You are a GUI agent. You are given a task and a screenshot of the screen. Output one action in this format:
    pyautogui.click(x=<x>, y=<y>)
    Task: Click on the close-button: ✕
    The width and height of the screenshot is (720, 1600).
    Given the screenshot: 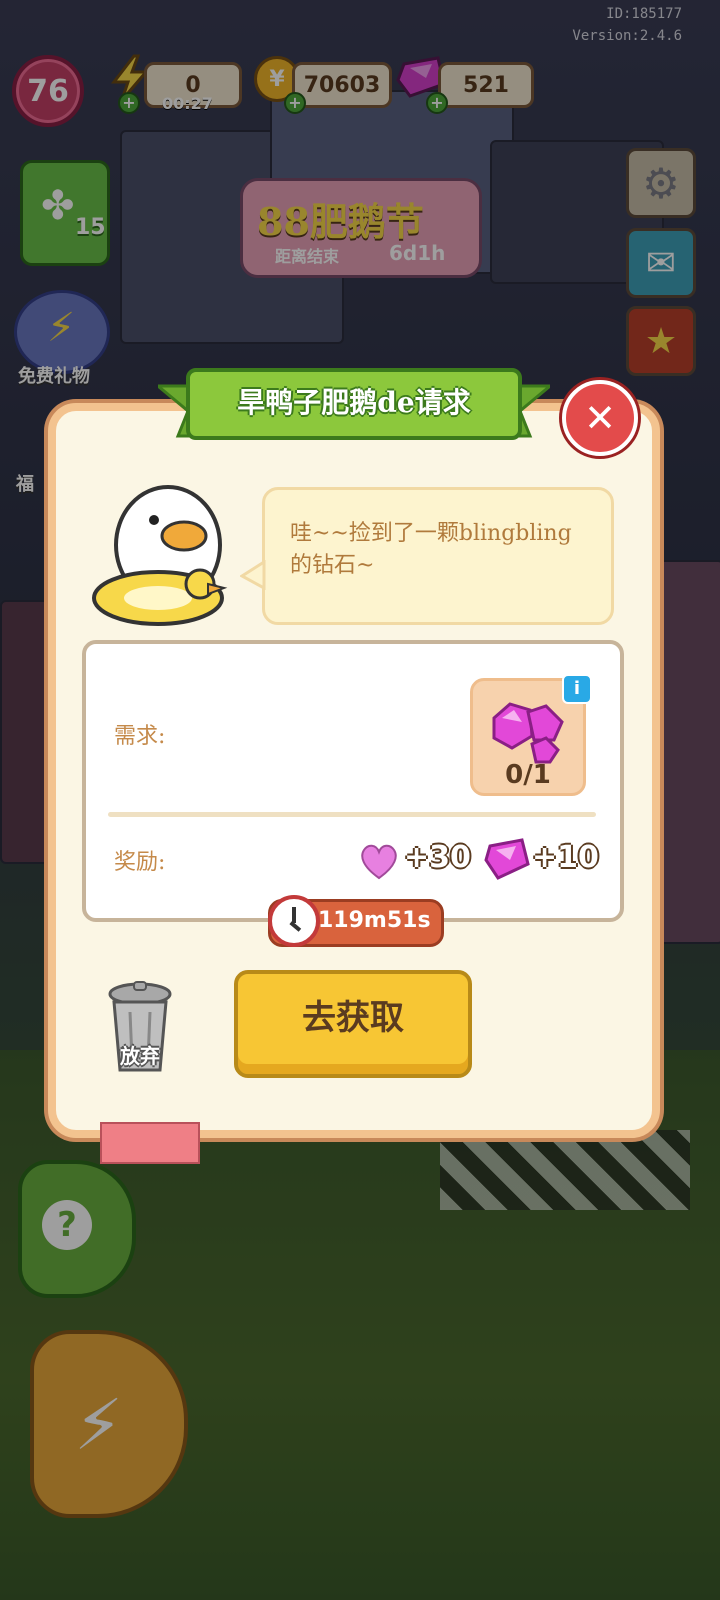 What is the action you would take?
    pyautogui.click(x=600, y=418)
    